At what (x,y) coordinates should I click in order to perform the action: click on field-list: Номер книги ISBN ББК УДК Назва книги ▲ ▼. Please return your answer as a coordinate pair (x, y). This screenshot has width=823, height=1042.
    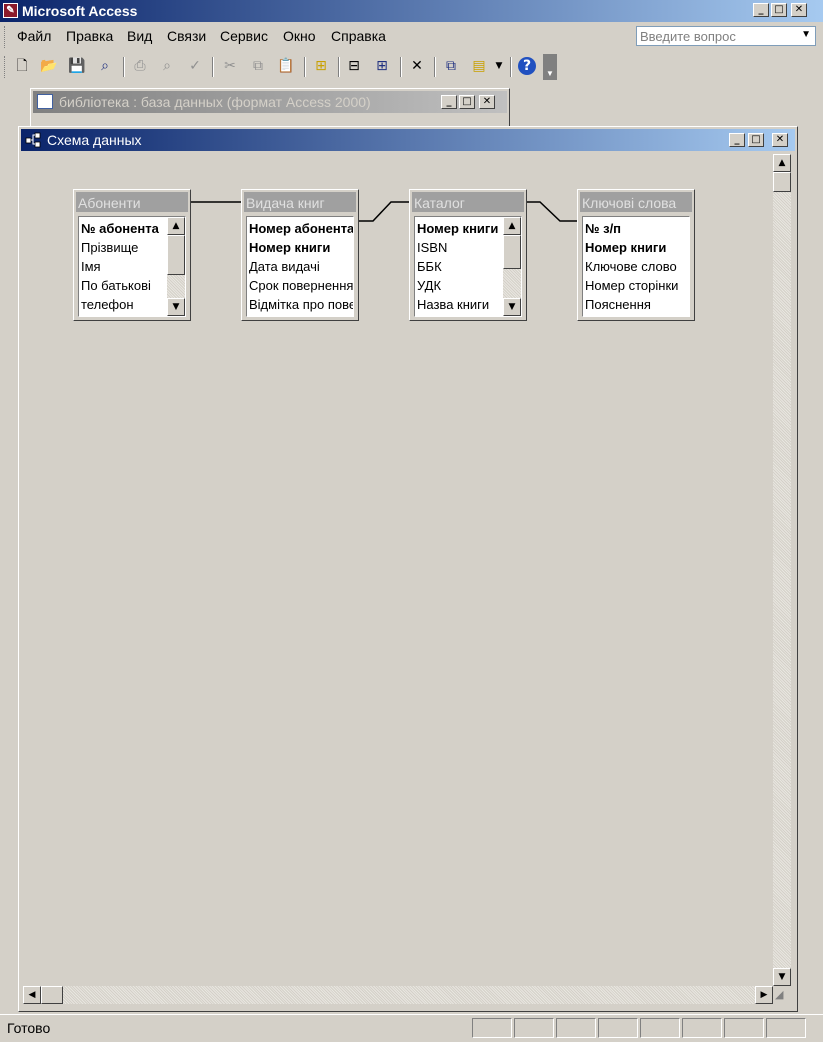
    Looking at the image, I should click on (468, 266).